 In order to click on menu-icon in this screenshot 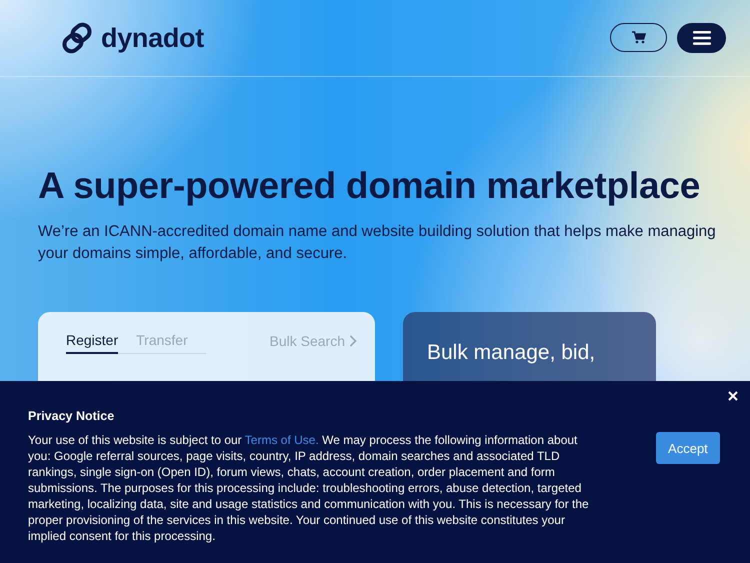, I will do `click(701, 38)`.